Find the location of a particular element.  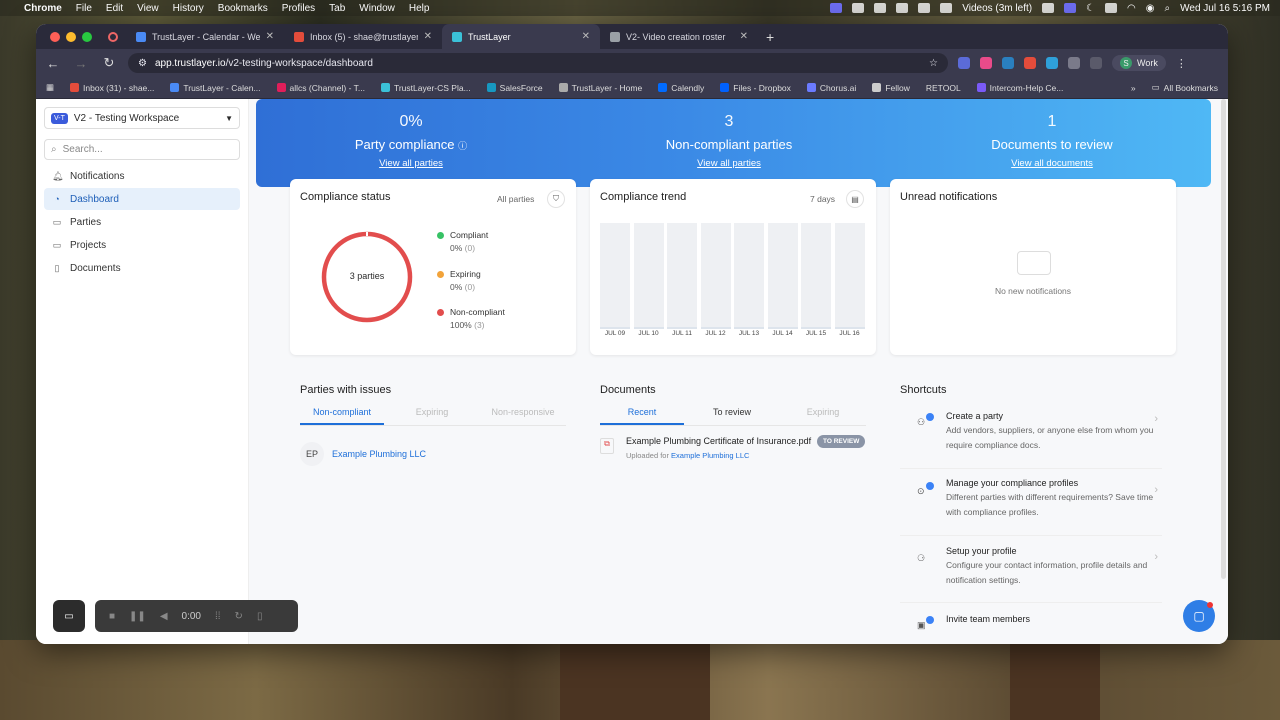

bookmark-item: RETOOL is located at coordinates (943, 88).